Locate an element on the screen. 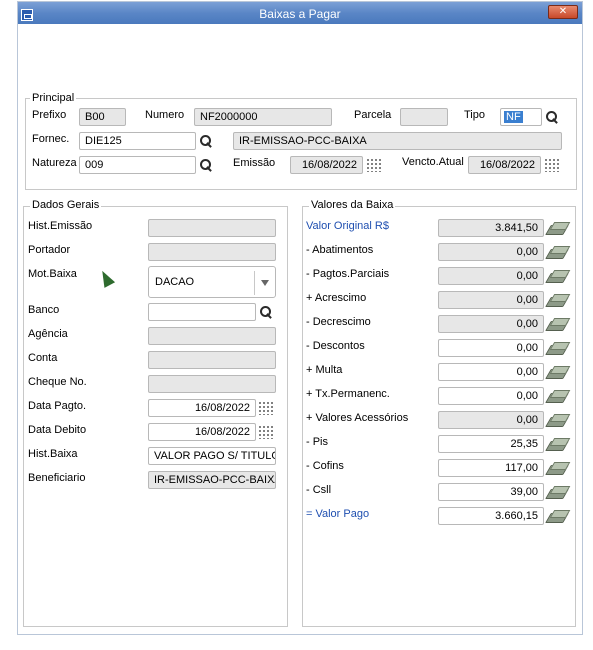  agencia-field is located at coordinates (212, 336).